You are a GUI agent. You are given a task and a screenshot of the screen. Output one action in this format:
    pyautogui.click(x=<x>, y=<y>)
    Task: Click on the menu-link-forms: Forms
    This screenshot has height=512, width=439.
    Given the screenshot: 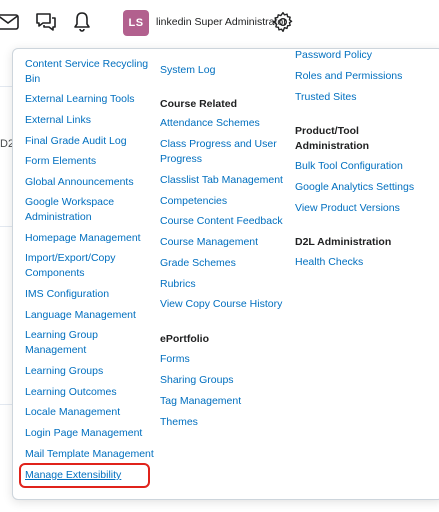 What is the action you would take?
    pyautogui.click(x=175, y=359)
    